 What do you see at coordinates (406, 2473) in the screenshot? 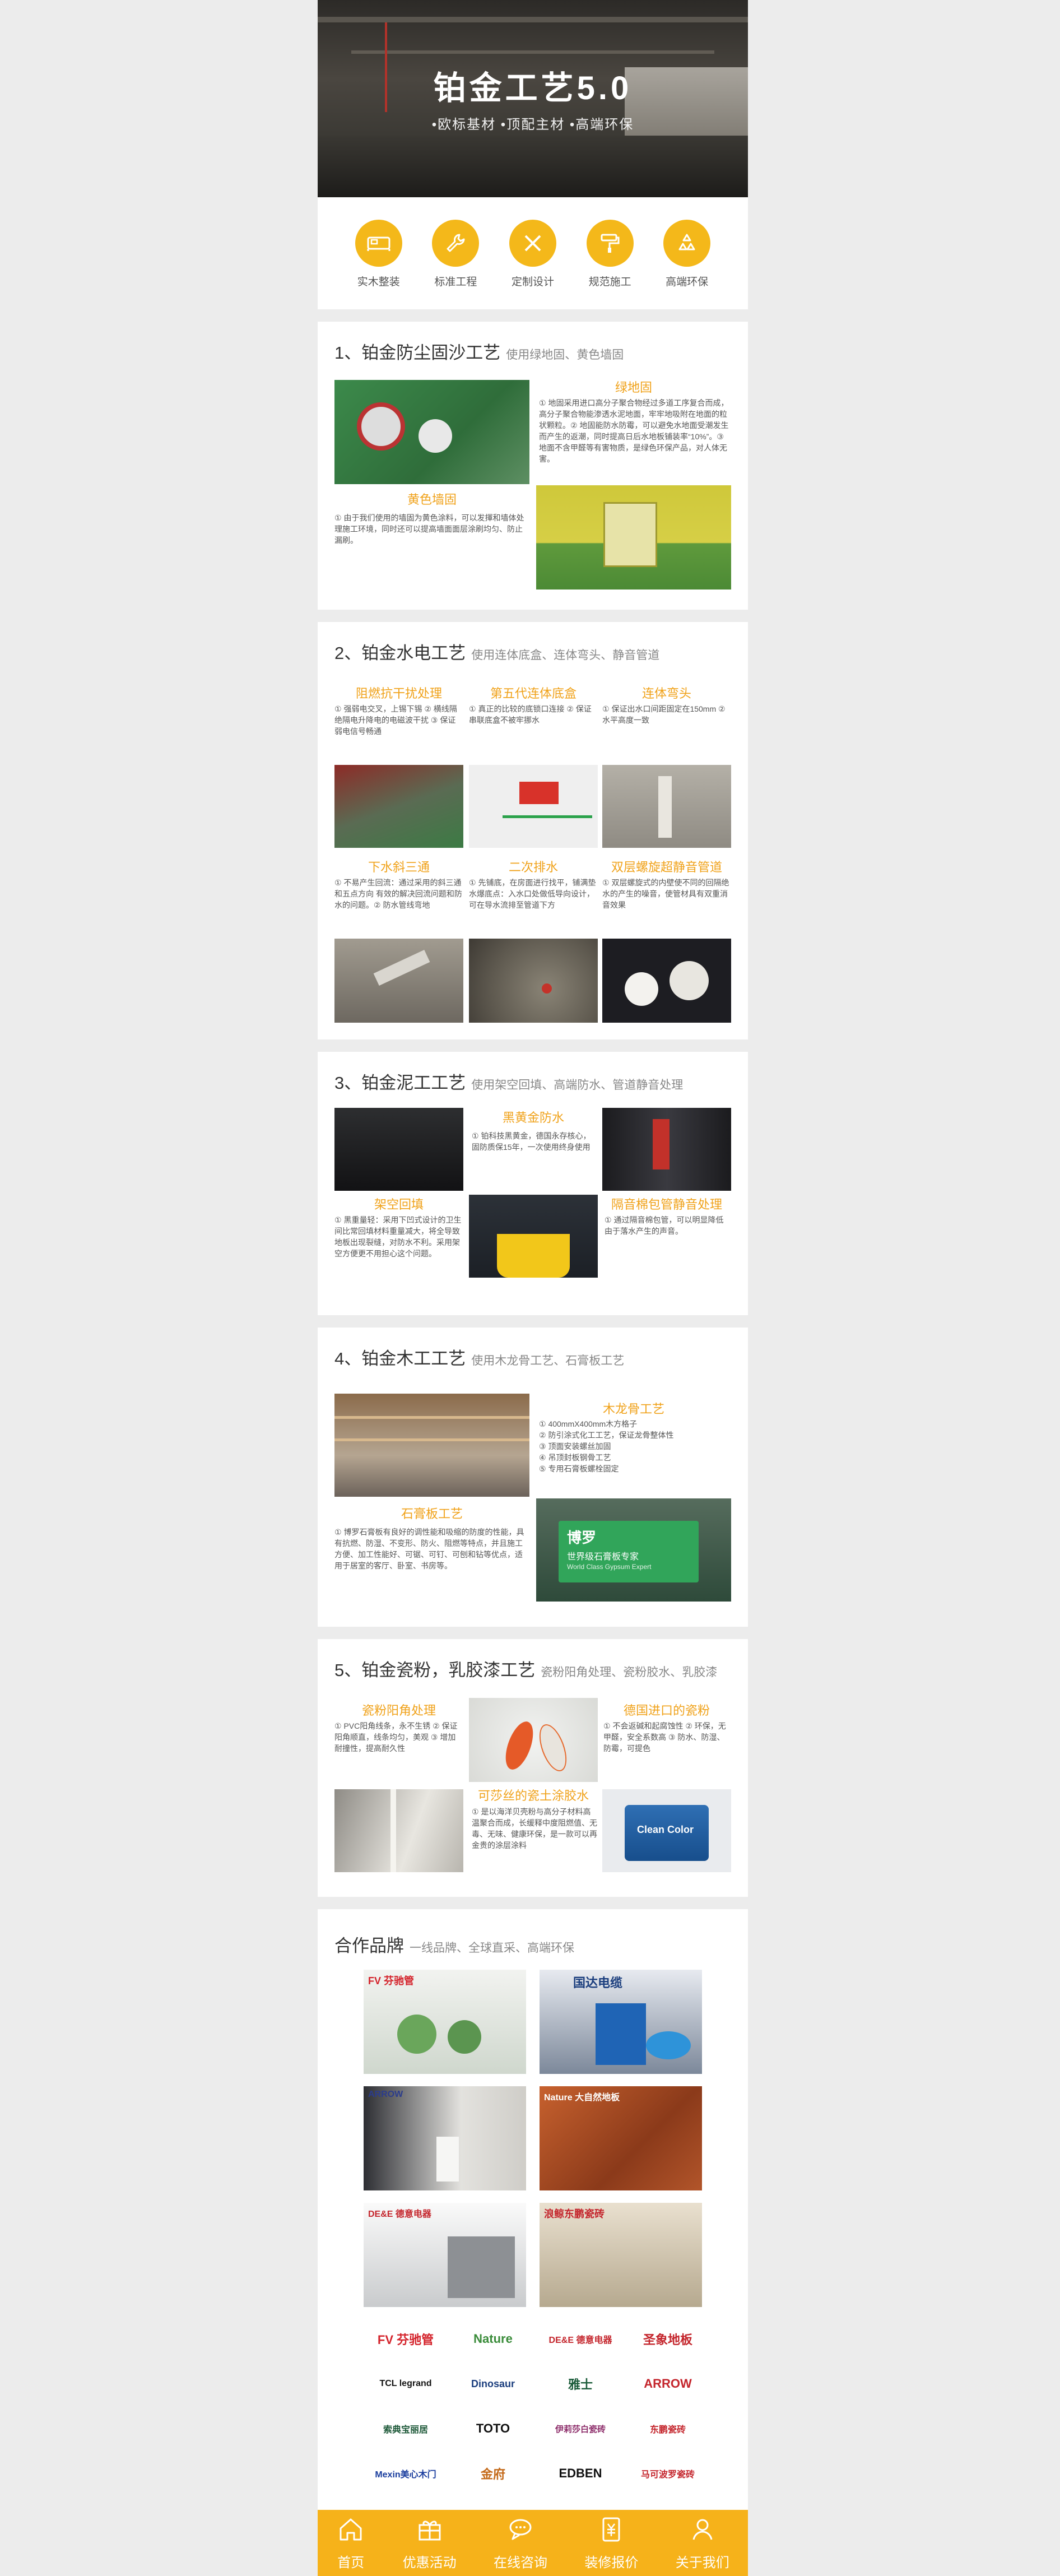
I see `brand-logo: Mexin美心木门` at bounding box center [406, 2473].